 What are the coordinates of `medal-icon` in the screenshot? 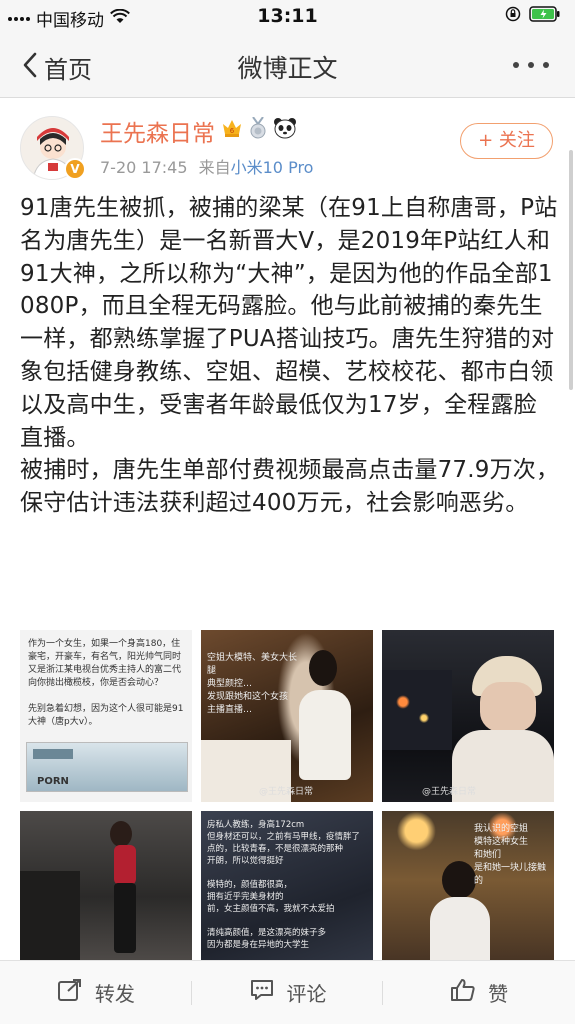 It's located at (258, 130).